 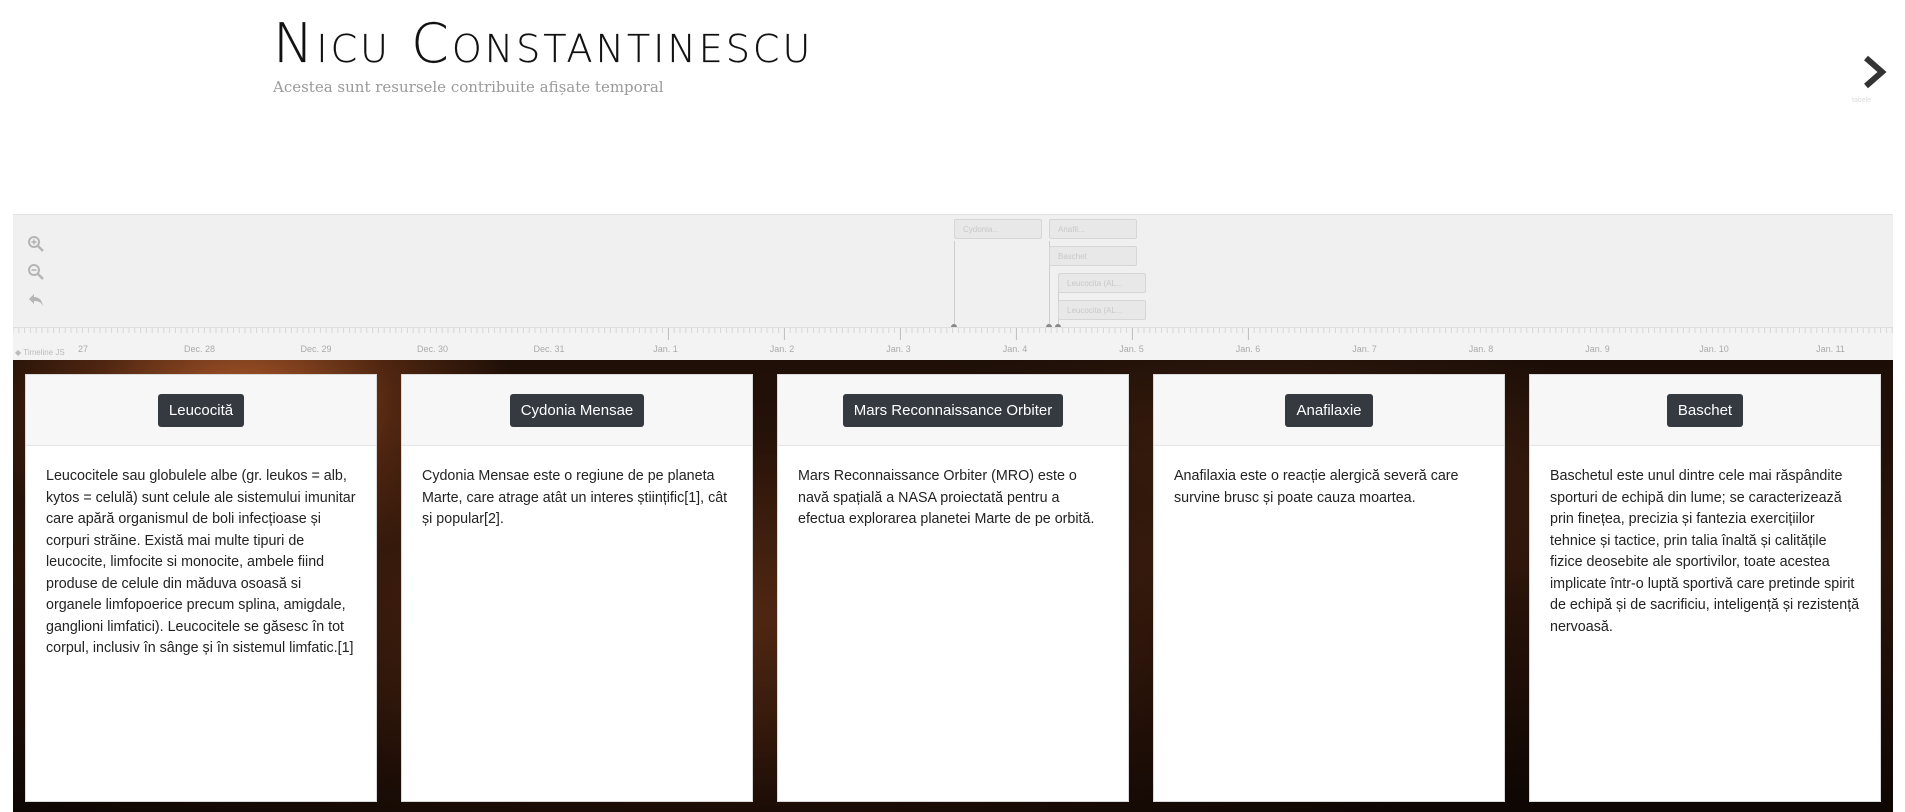 I want to click on undo-icon, so click(x=36, y=300).